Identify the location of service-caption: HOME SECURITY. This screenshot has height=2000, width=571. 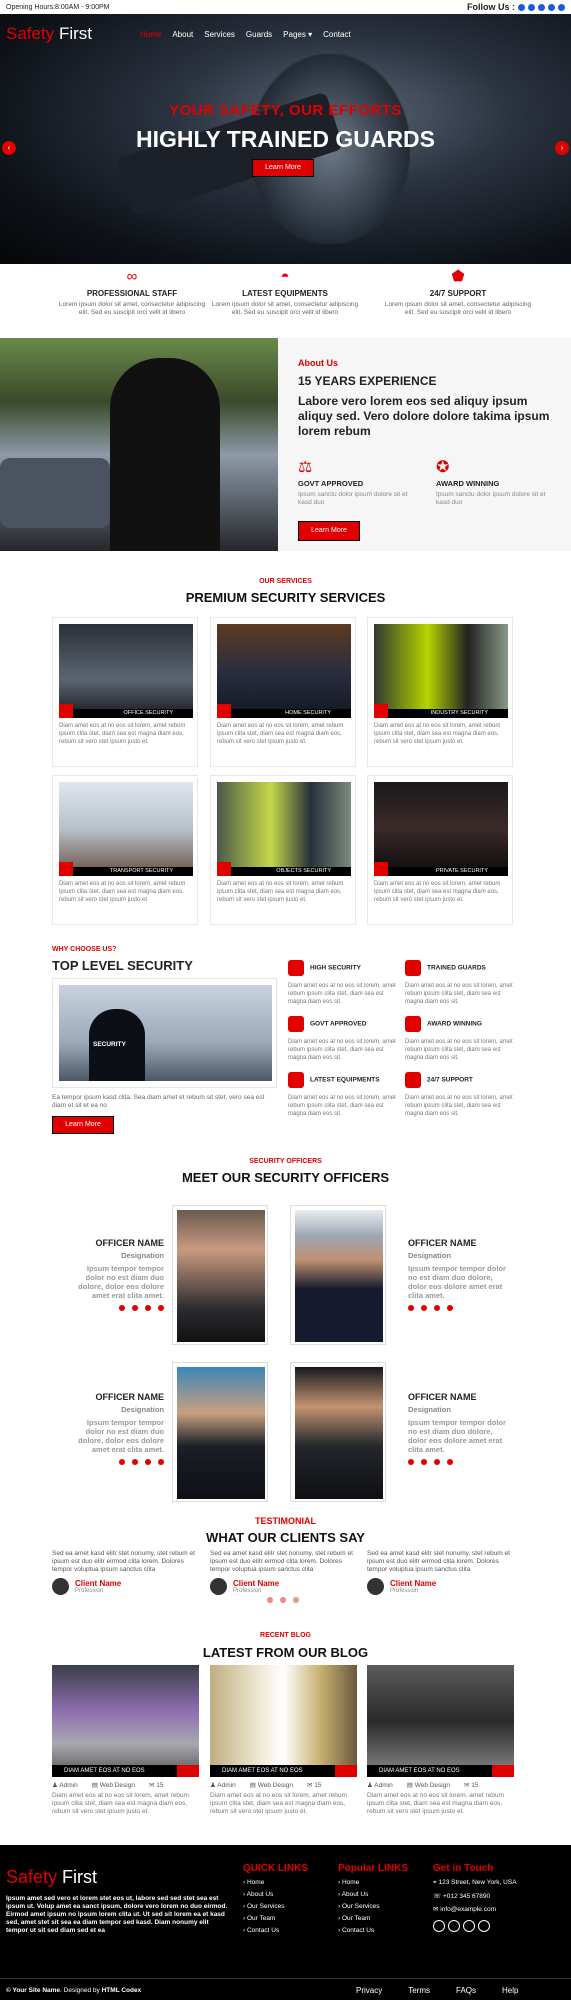
(284, 713).